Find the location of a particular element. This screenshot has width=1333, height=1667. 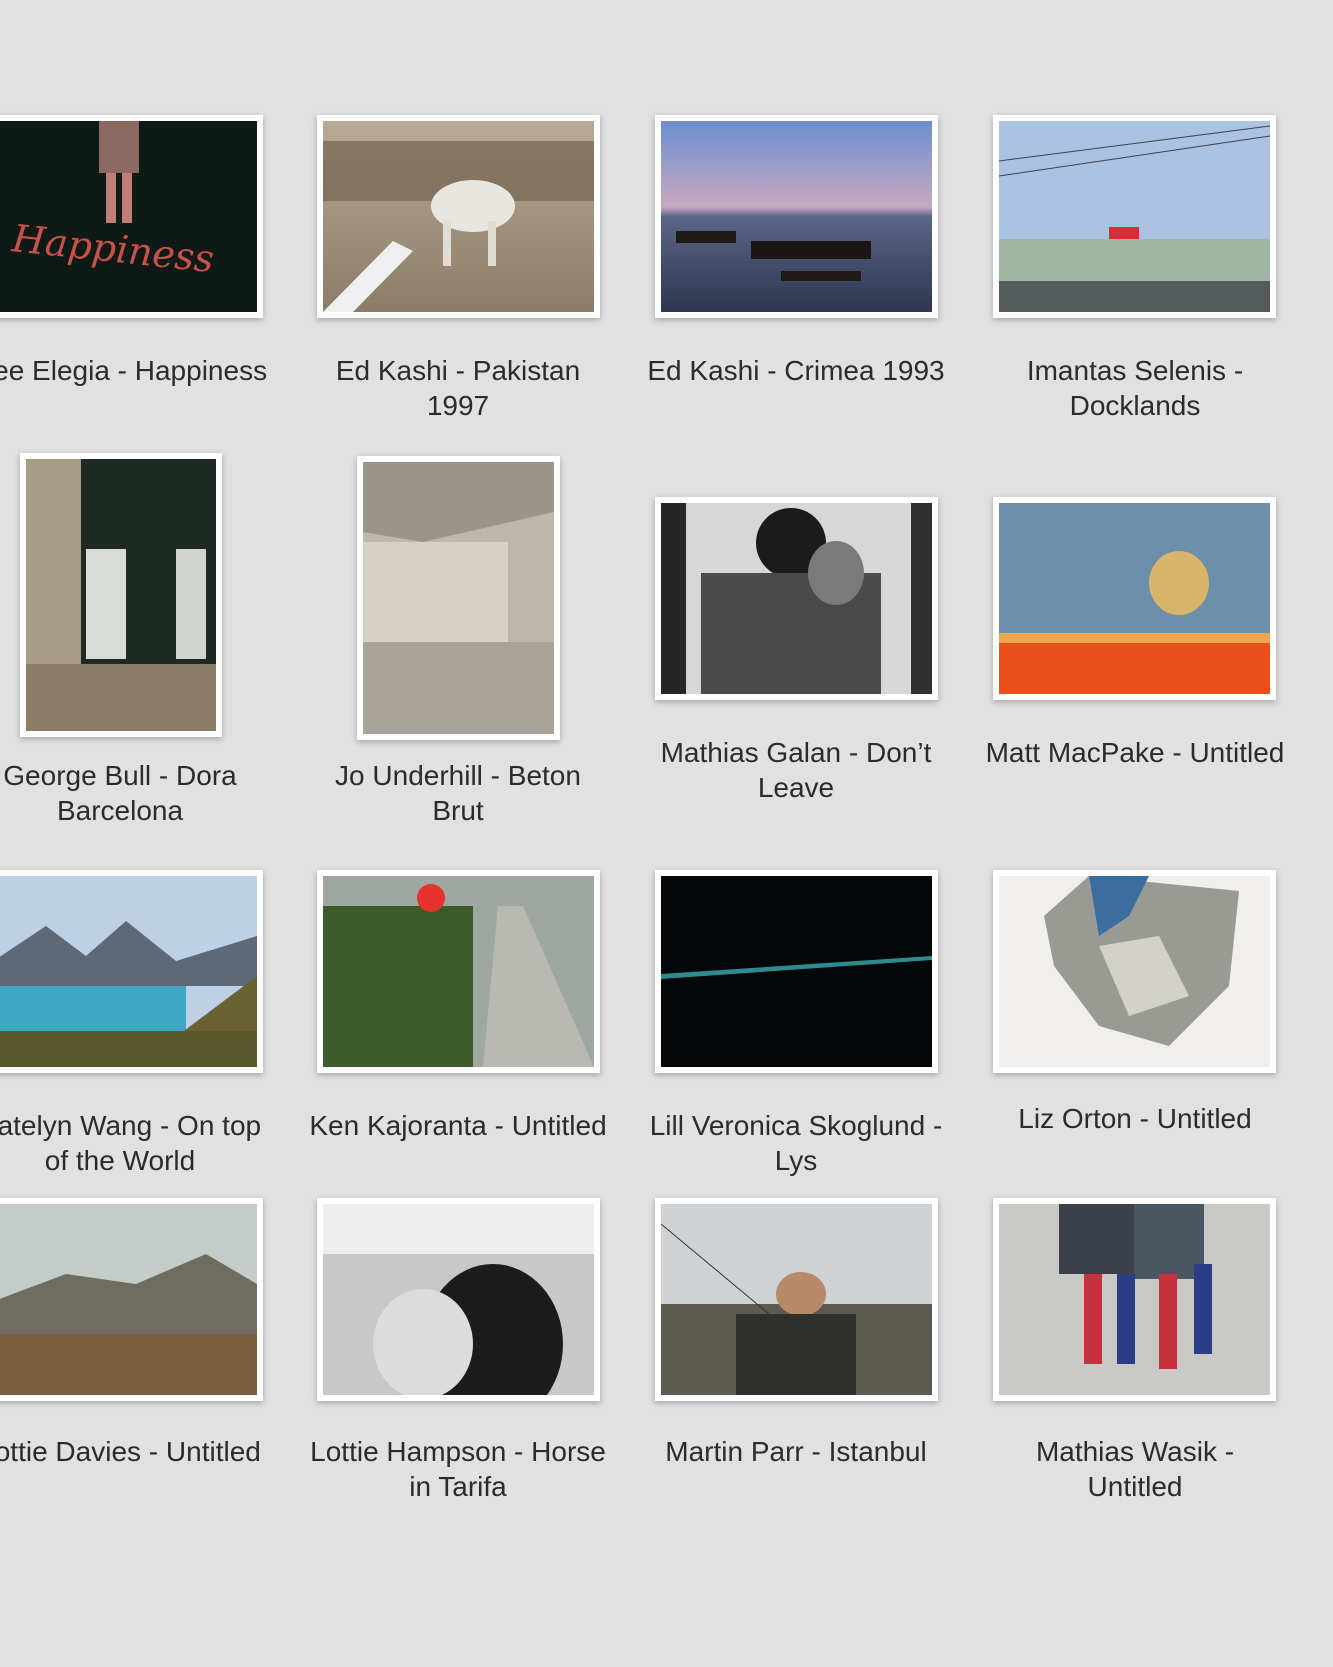

gallery-item-caption: Ken Kajoranta - Untitled is located at coordinates (458, 1125).